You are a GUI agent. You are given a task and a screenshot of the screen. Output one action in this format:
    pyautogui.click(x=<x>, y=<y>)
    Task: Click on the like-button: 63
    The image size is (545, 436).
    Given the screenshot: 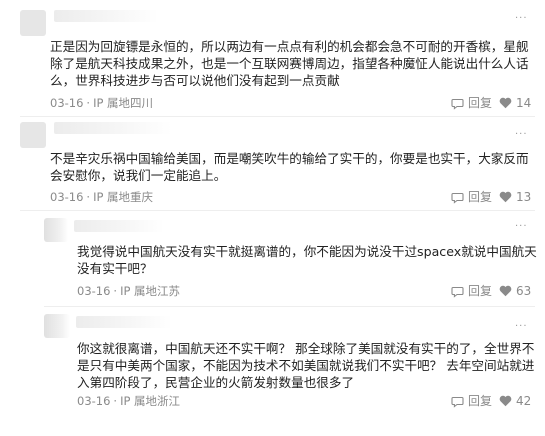 What is the action you would take?
    pyautogui.click(x=515, y=291)
    